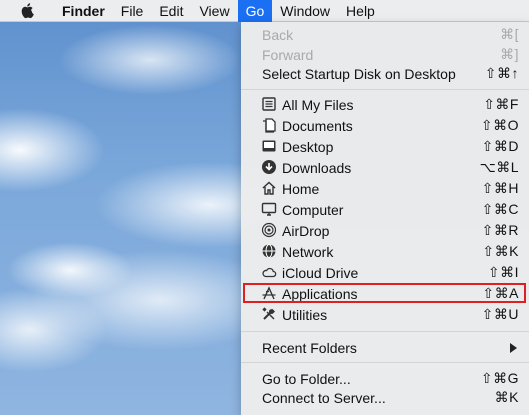 The image size is (529, 415). I want to click on icloud-icon, so click(269, 272).